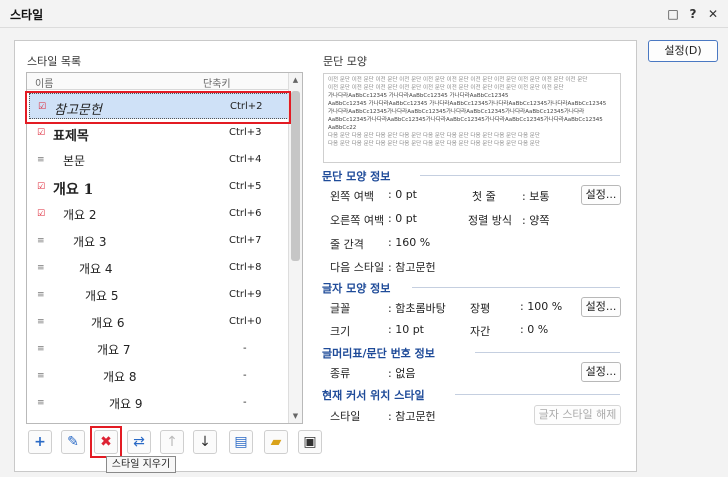 The height and width of the screenshot is (477, 728). What do you see at coordinates (120, 377) in the screenshot?
I see `style-name: 개요 8` at bounding box center [120, 377].